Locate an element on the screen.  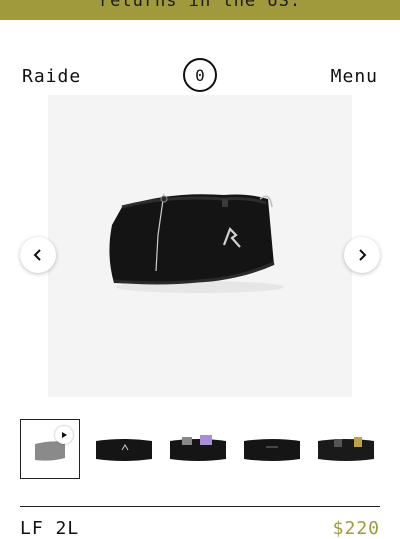
chevron-right-icon is located at coordinates (363, 255).